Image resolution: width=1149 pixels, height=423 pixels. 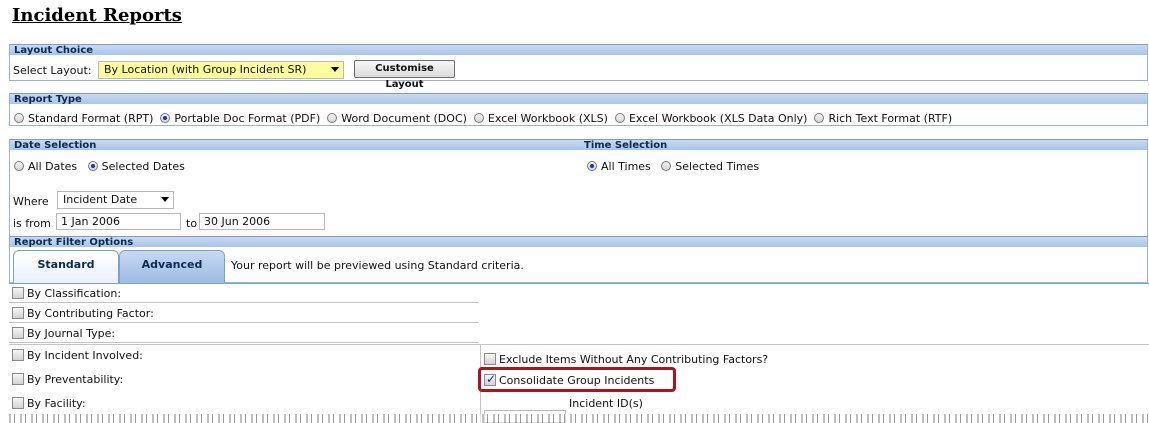 What do you see at coordinates (55, 145) in the screenshot?
I see `date-selection-title: Date Selection` at bounding box center [55, 145].